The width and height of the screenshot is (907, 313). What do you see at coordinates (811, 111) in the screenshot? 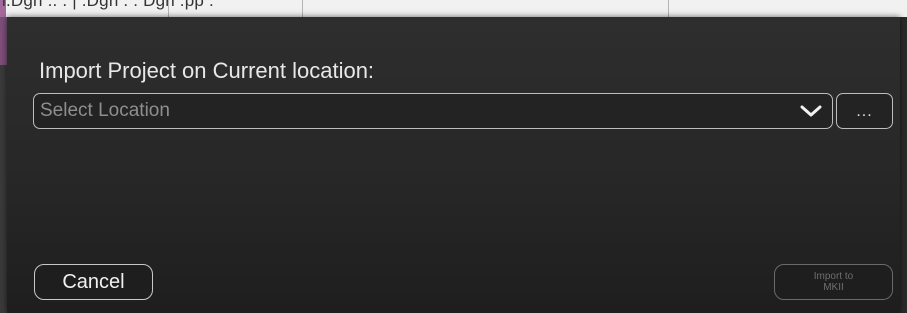
I see `chevron-down-icon` at bounding box center [811, 111].